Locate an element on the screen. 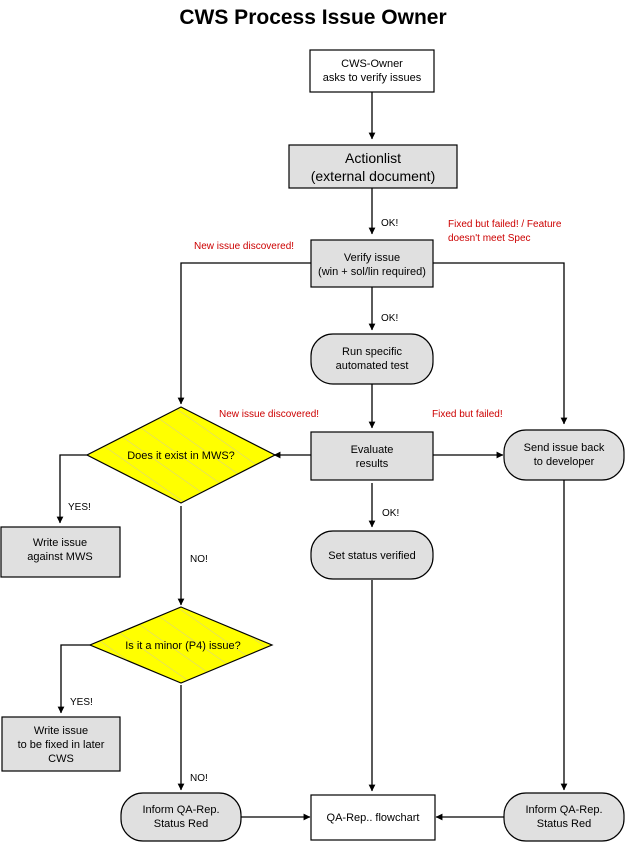  node-write-issue-against-mws: Write issue against MWS is located at coordinates (60, 552).